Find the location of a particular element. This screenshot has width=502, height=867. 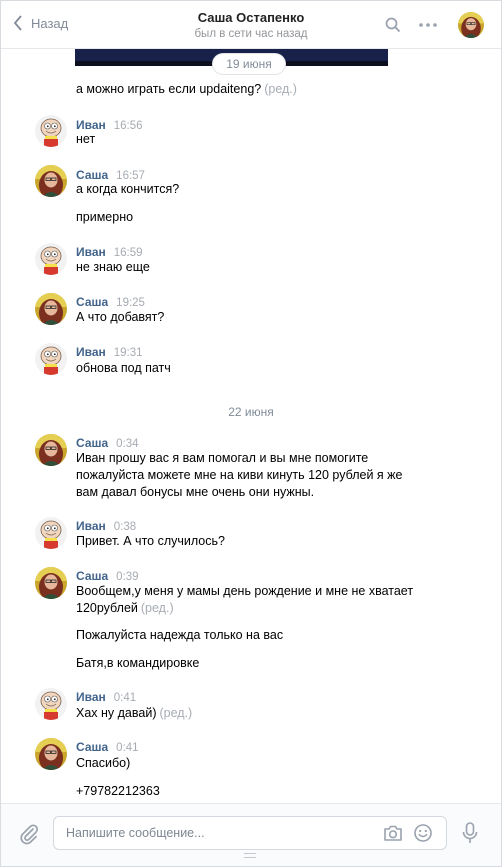

last-seen-status: был в сети час назад is located at coordinates (251, 34).